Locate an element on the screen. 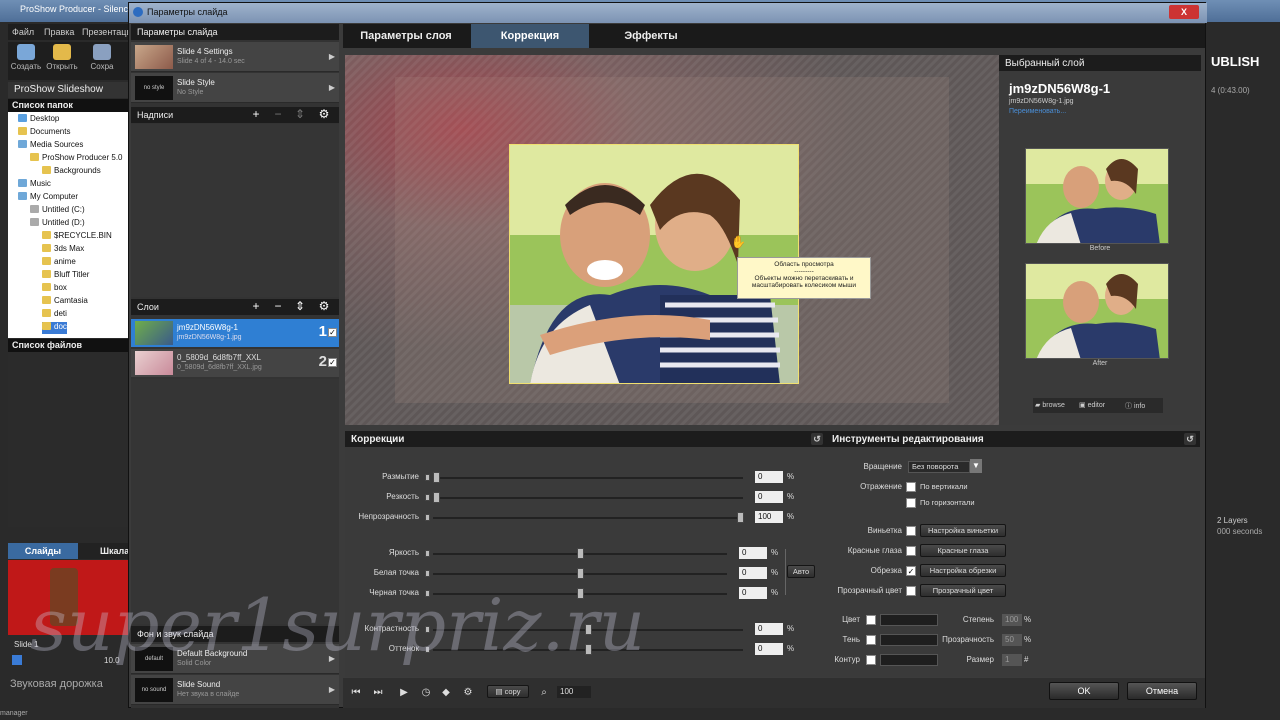 The width and height of the screenshot is (1280, 720). auto-button: Авто is located at coordinates (801, 571).